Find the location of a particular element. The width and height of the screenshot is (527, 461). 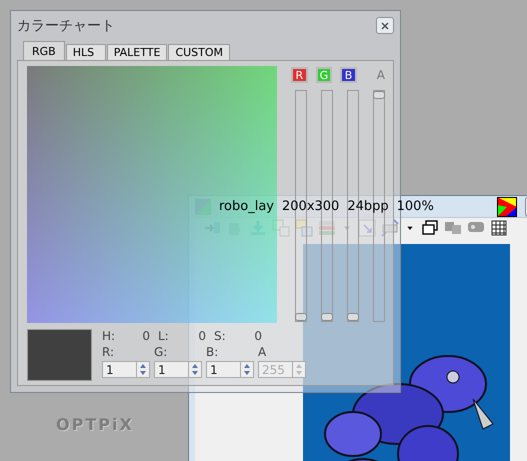

image-file-icon is located at coordinates (203, 206).